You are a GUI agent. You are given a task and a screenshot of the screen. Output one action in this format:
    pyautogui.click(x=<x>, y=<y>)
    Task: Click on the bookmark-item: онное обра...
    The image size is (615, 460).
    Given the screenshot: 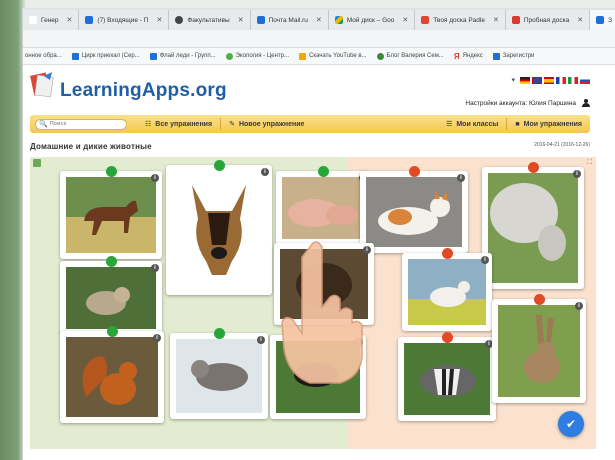 What is the action you would take?
    pyautogui.click(x=43, y=56)
    